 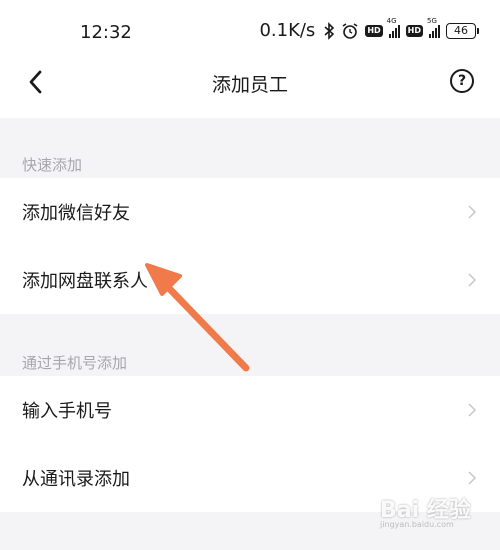 I want to click on status-time: 12:32, so click(x=106, y=32).